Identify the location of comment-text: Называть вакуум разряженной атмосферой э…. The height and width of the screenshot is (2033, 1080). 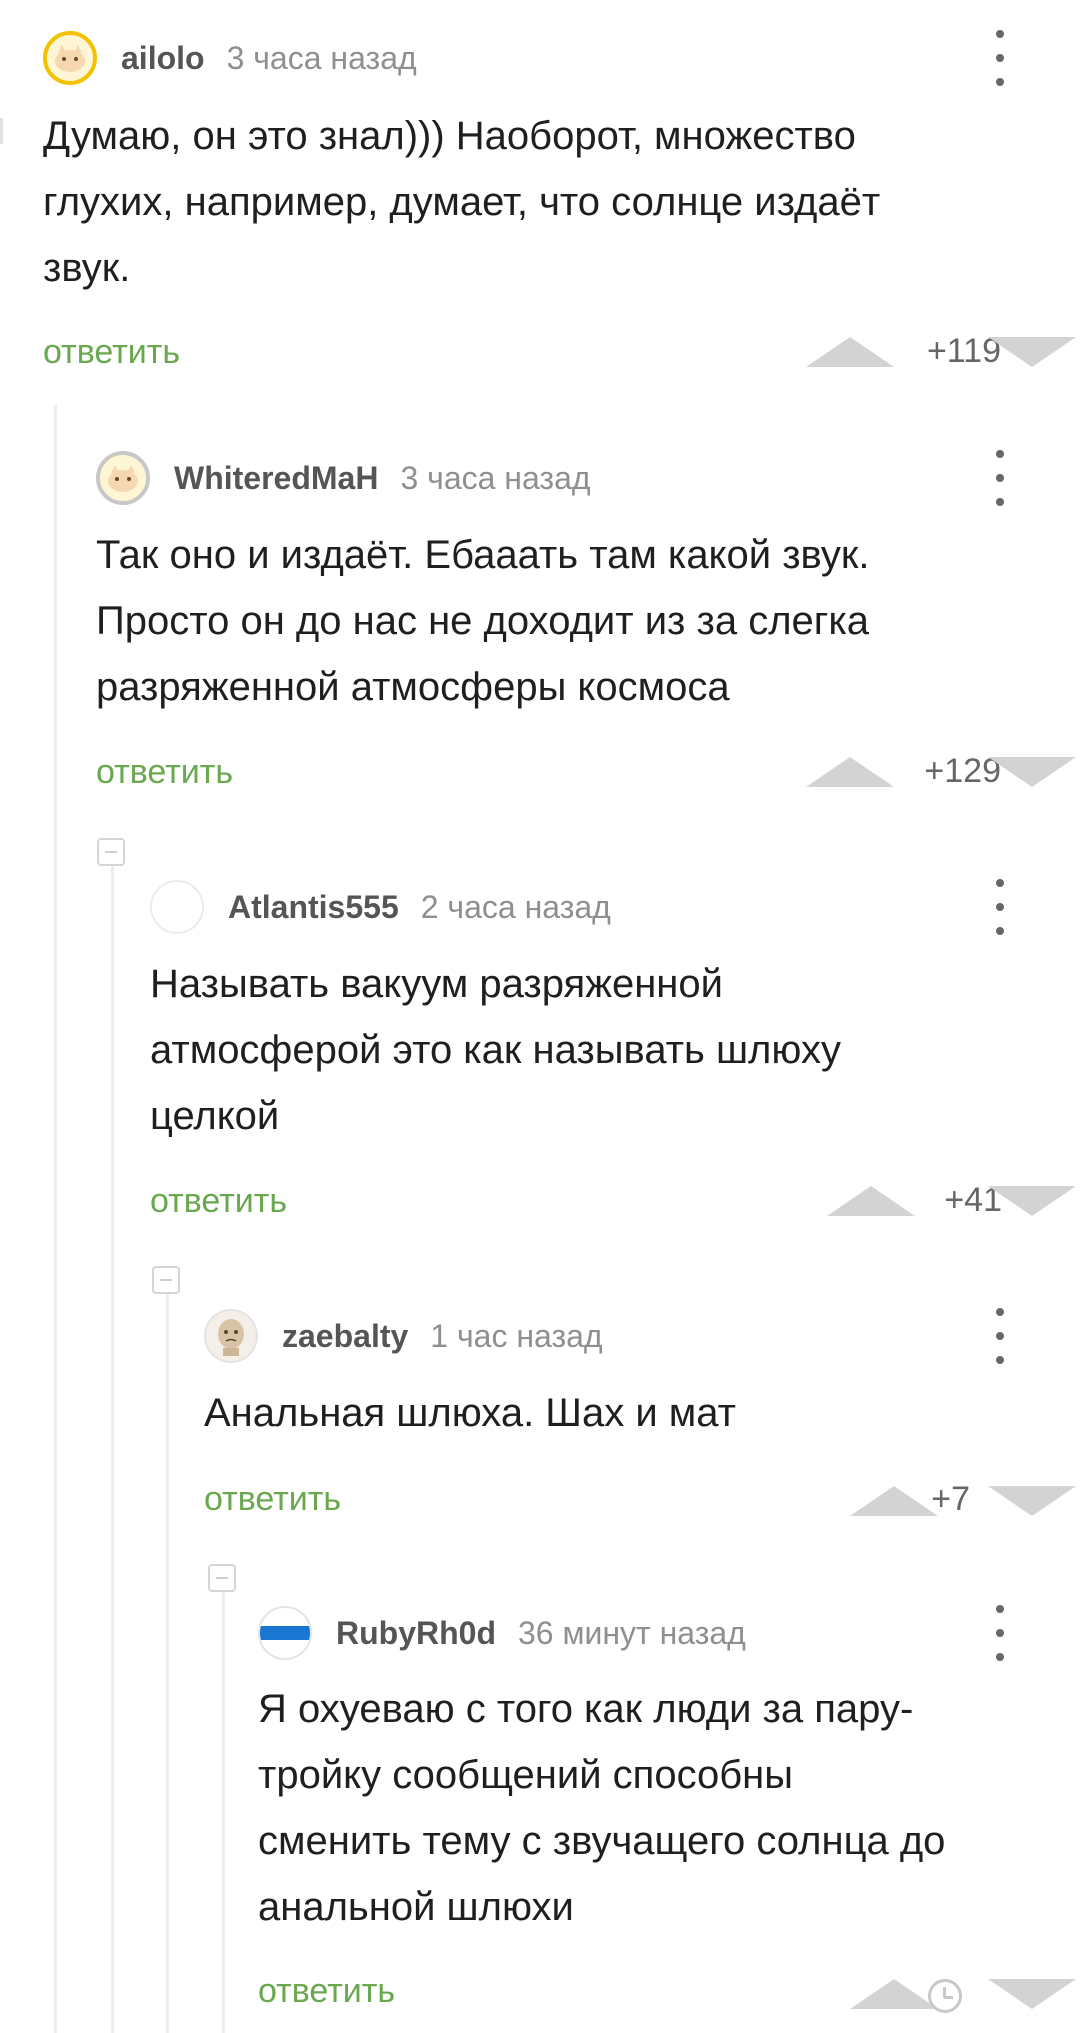
(495, 1050).